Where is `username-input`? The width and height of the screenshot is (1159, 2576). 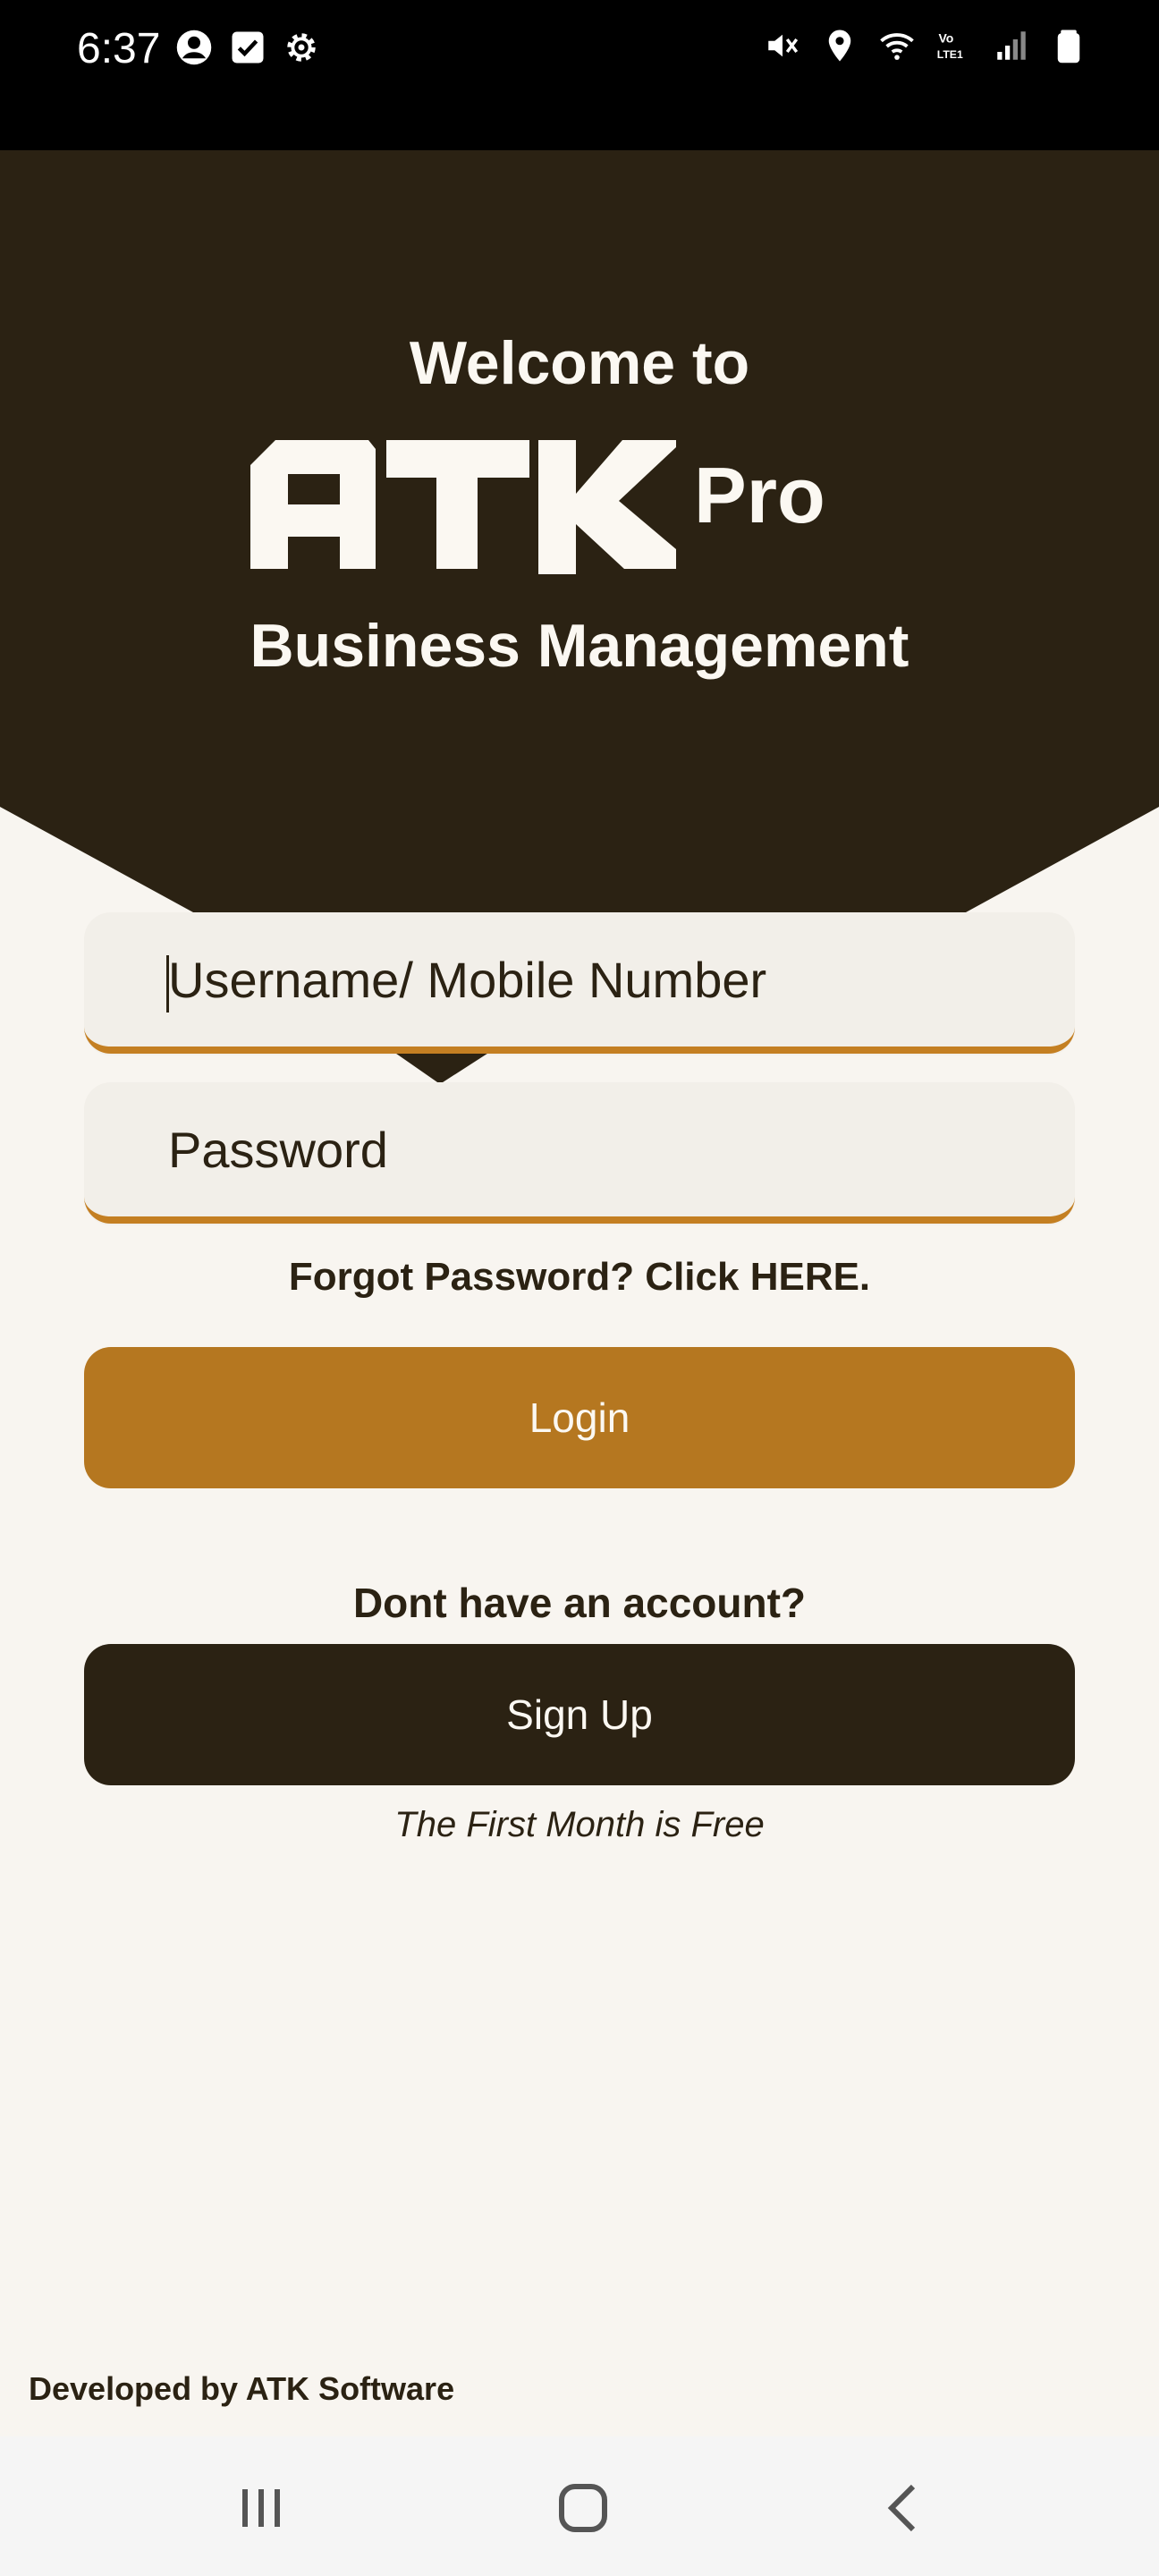
username-input is located at coordinates (597, 979).